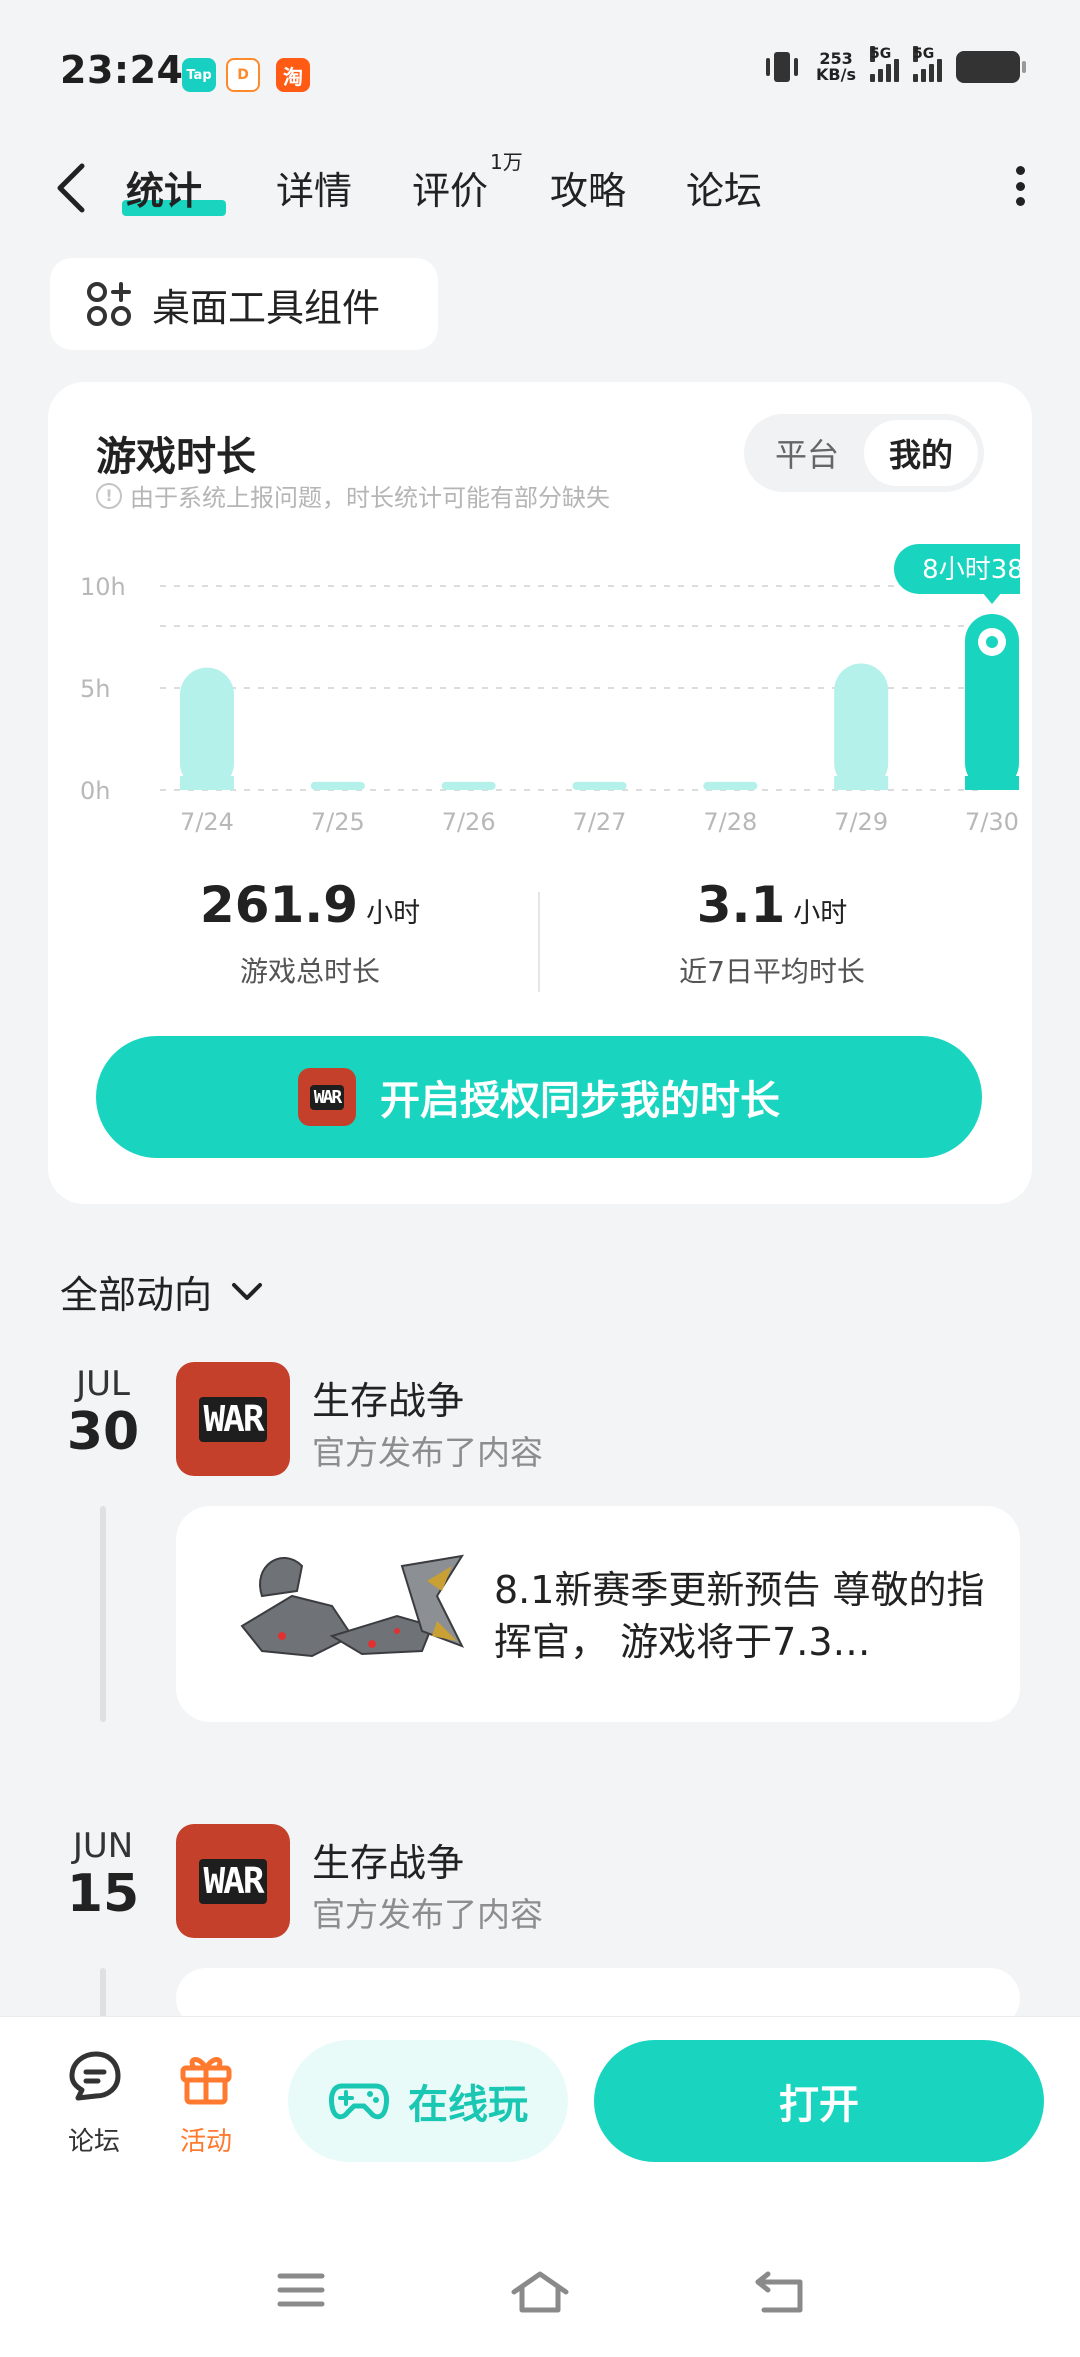  Describe the element at coordinates (730, 822) in the screenshot. I see `x-tick-label: 7/28` at that location.